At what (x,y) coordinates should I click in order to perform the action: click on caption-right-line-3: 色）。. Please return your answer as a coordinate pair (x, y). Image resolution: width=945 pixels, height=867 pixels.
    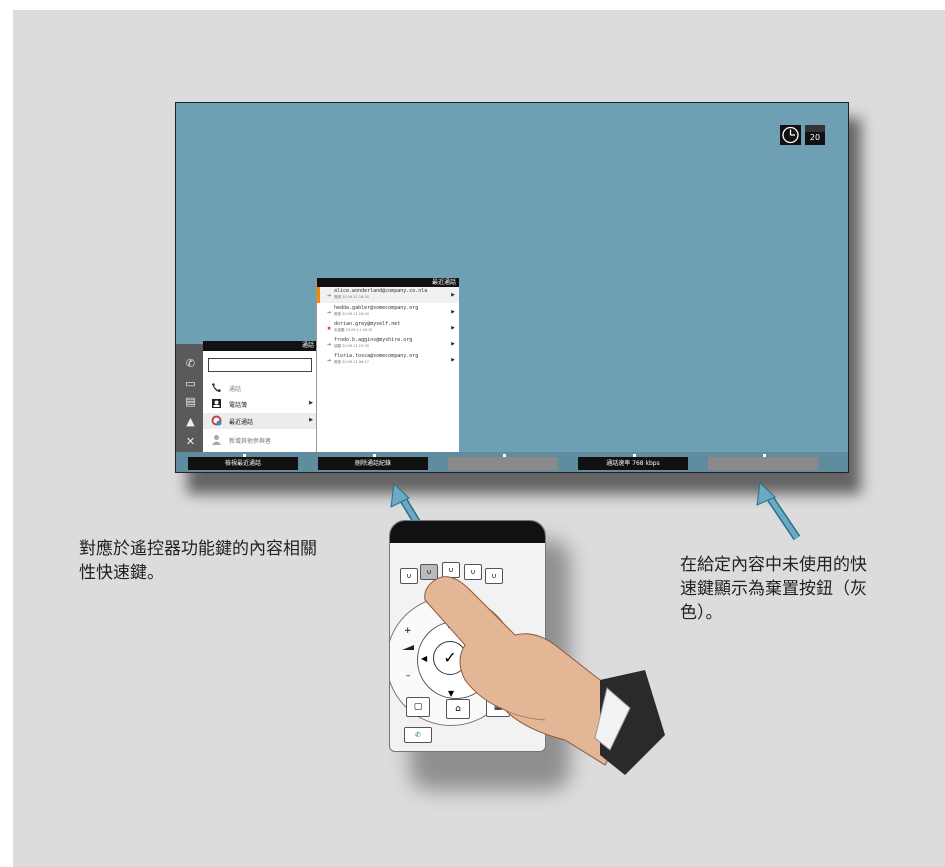
    Looking at the image, I should click on (701, 613).